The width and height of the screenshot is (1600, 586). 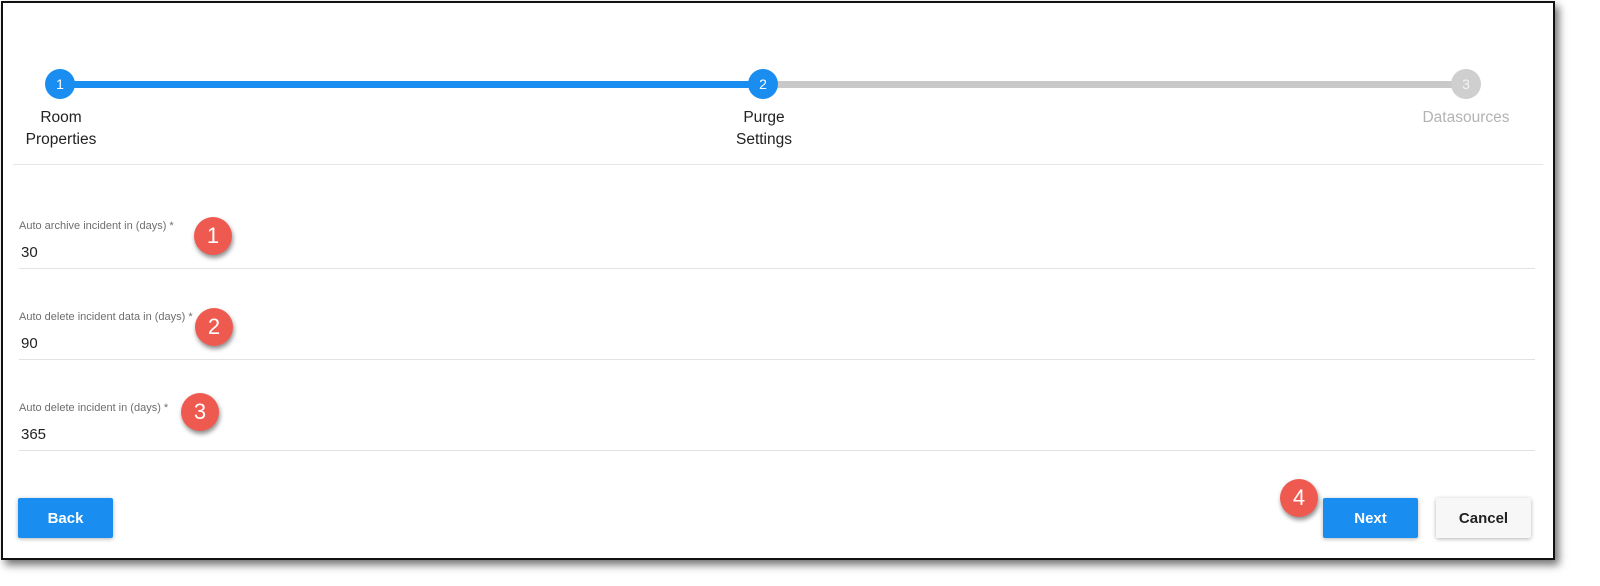 What do you see at coordinates (65, 129) in the screenshot?
I see `step-1-label: Room Properties` at bounding box center [65, 129].